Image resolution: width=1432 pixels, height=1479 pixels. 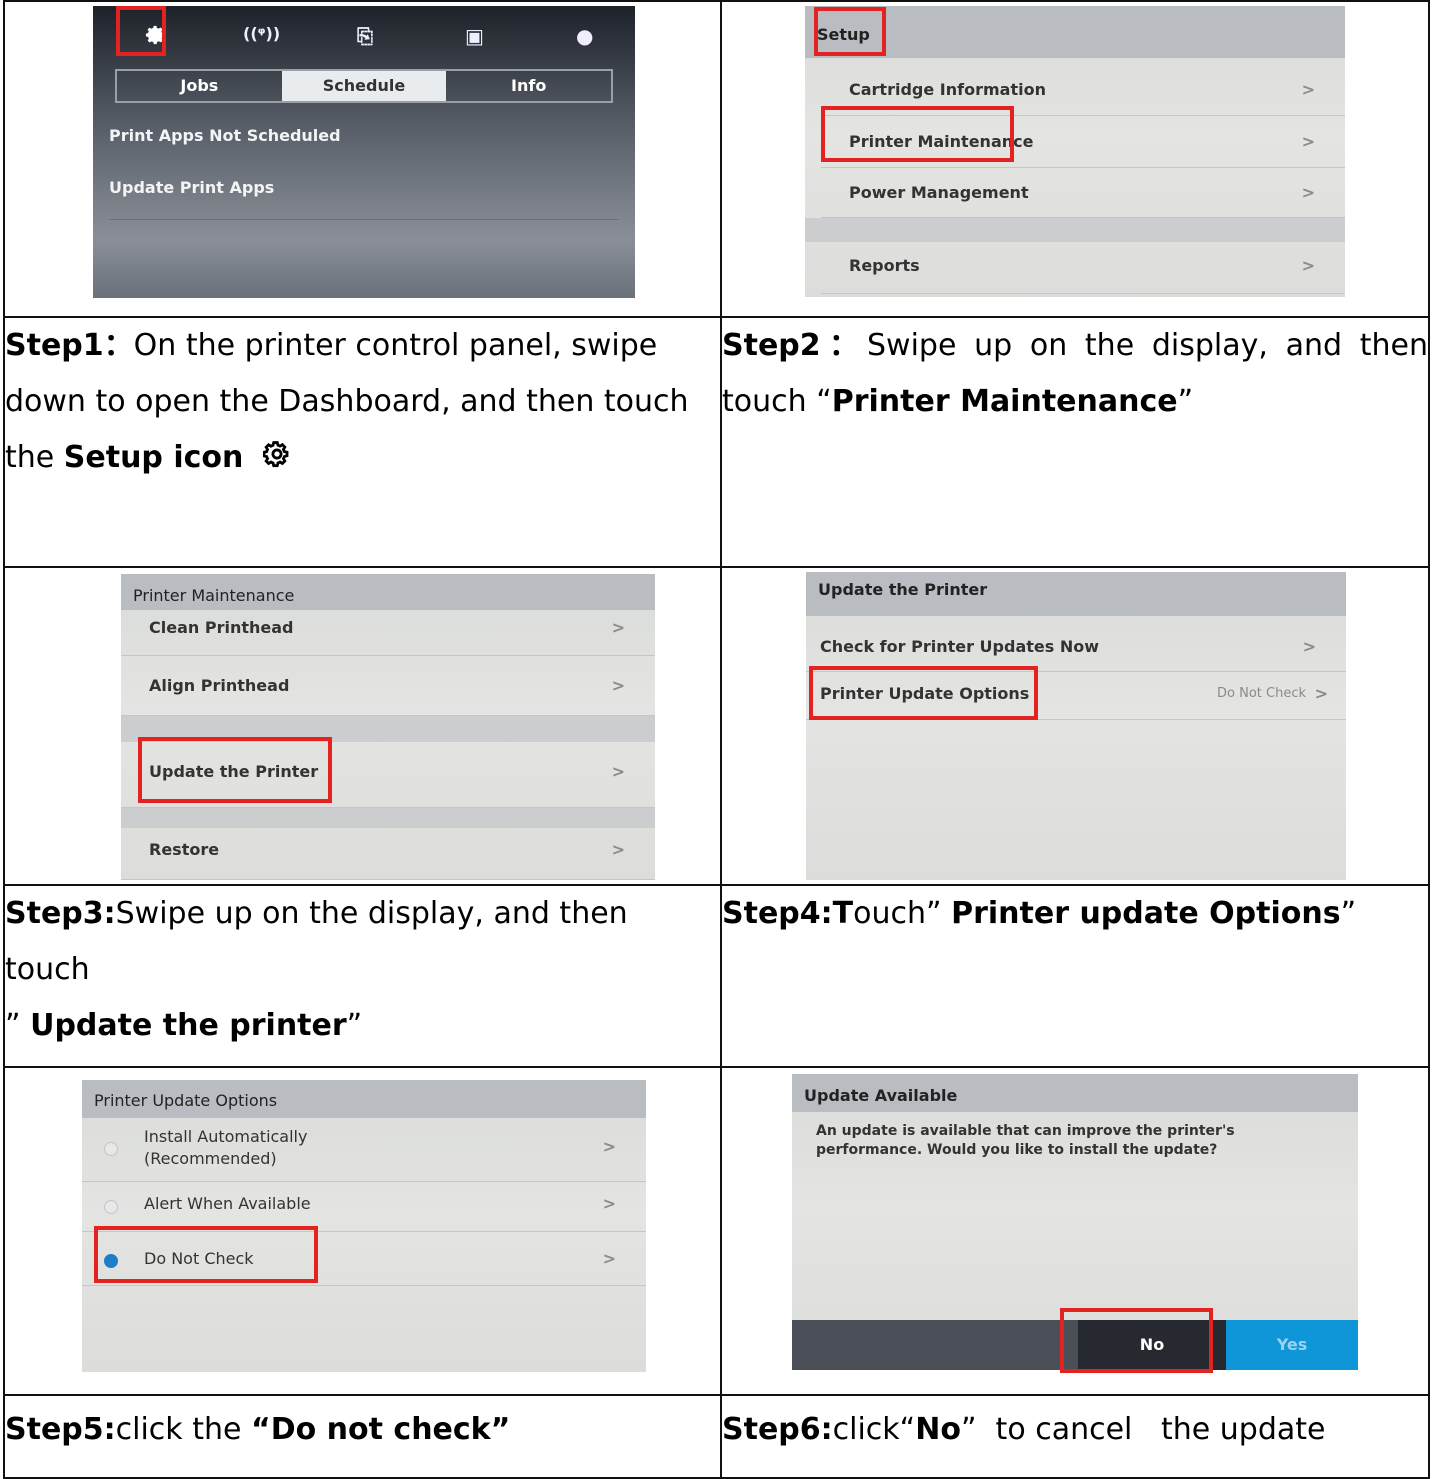 I want to click on copy-icon: ⎘, so click(x=365, y=36).